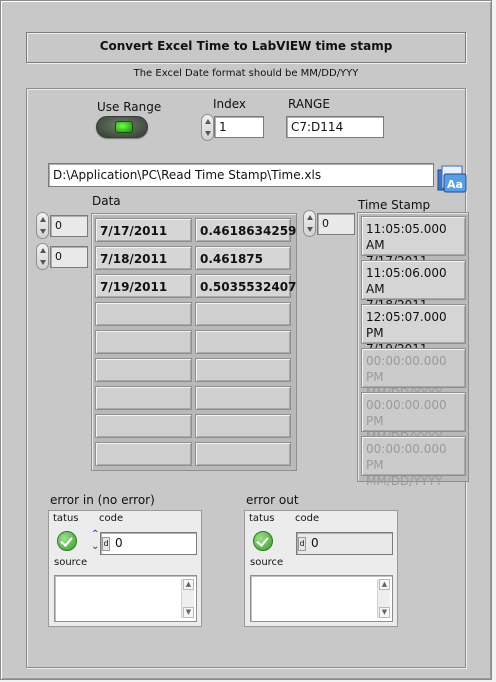 Image resolution: width=496 pixels, height=682 pixels. Describe the element at coordinates (245, 286) in the screenshot. I see `data-cell: 0.5035532407` at that location.